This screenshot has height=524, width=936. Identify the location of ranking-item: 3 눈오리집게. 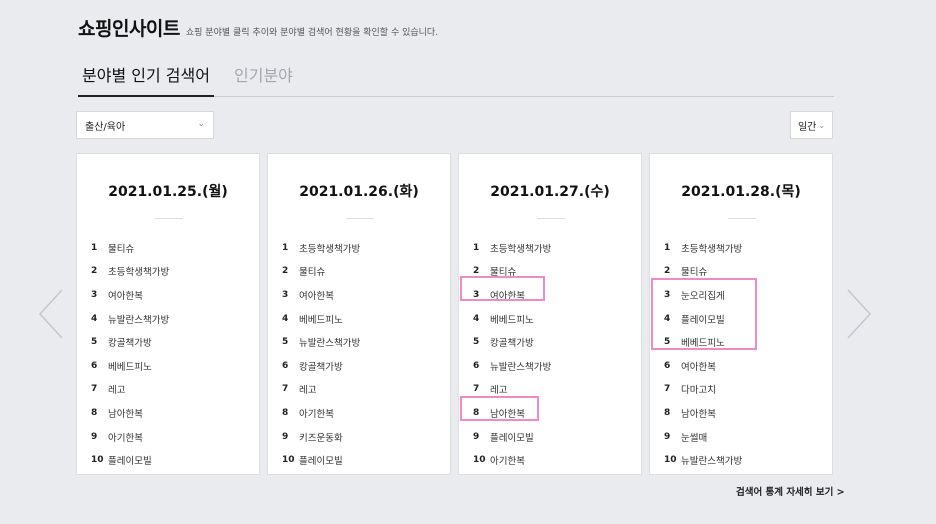
(703, 295).